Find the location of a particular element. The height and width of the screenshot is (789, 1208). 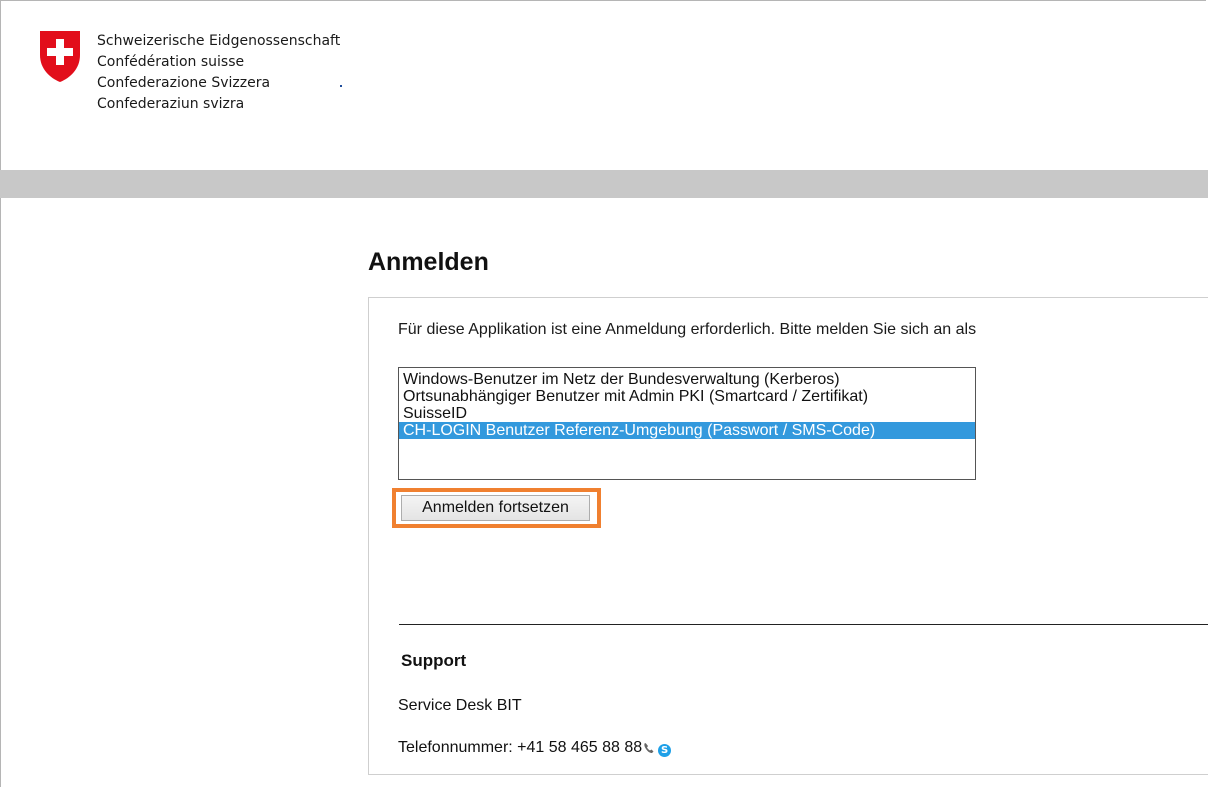

phone-icon is located at coordinates (649, 748).